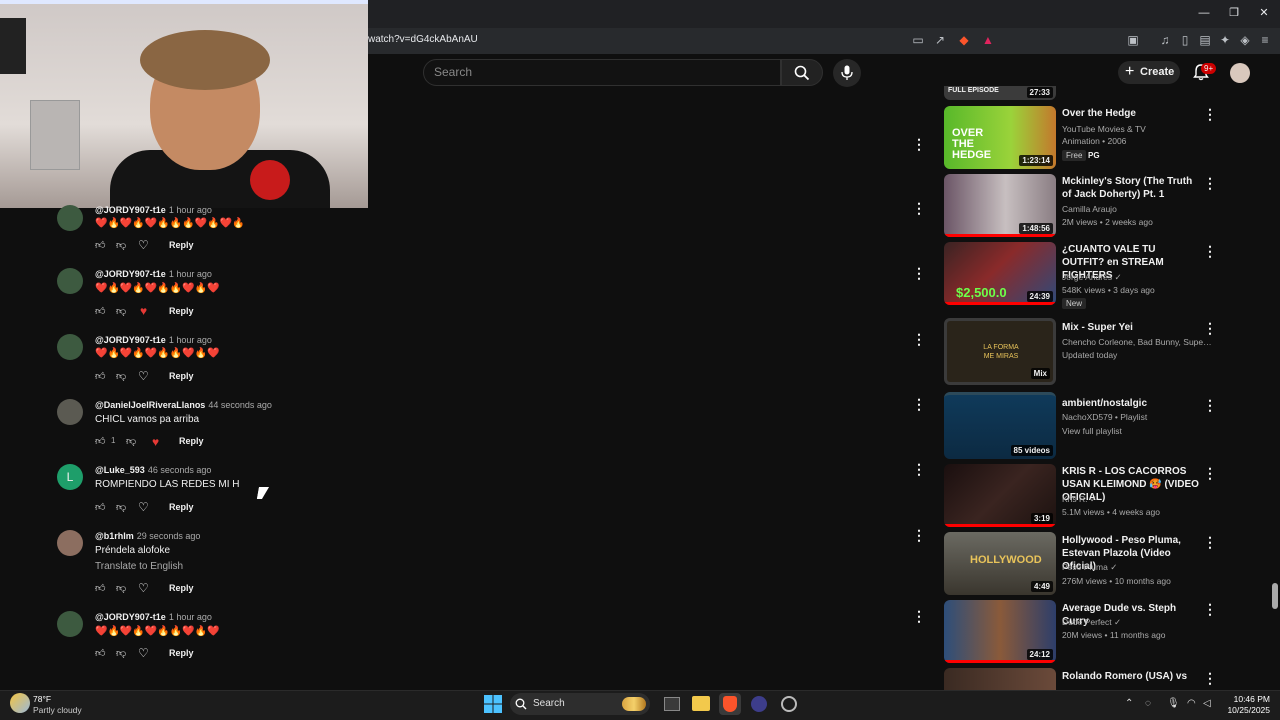 Image resolution: width=1280 pixels, height=720 pixels. Describe the element at coordinates (1000, 425) in the screenshot. I see `video-thumbnail: 85 videos` at that location.